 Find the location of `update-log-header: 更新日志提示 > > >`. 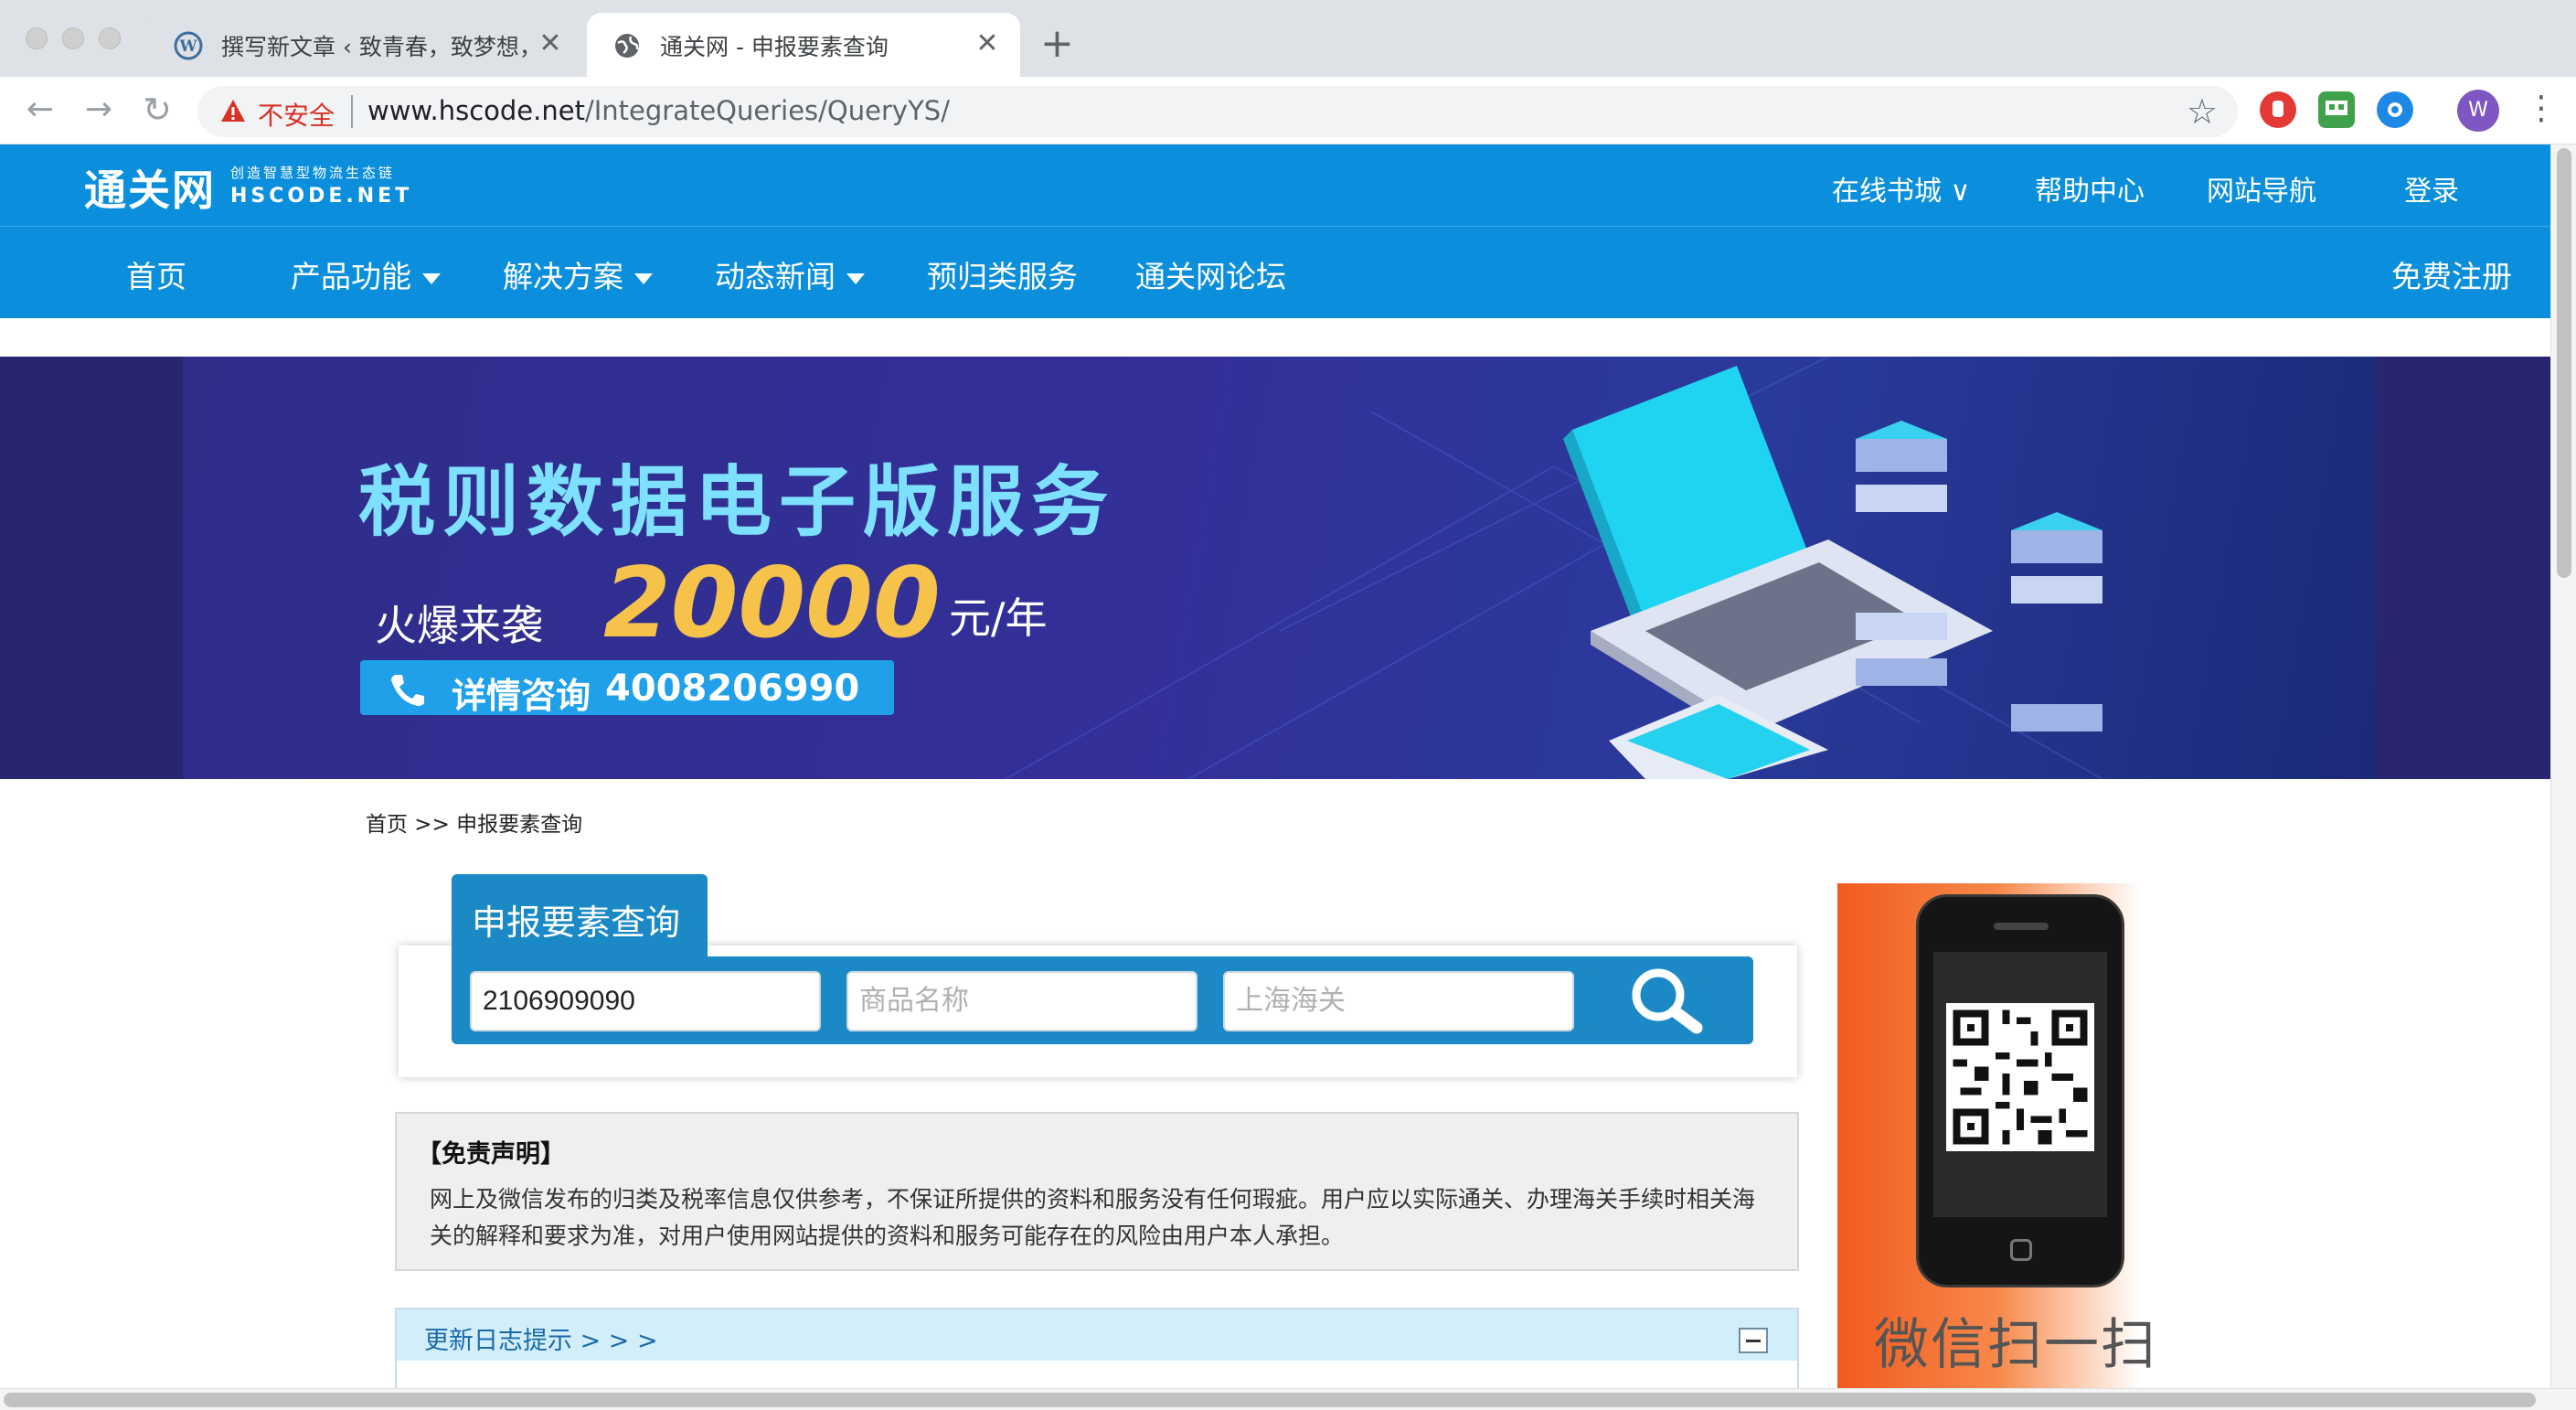

update-log-header: 更新日志提示 > > > is located at coordinates (1097, 1335).